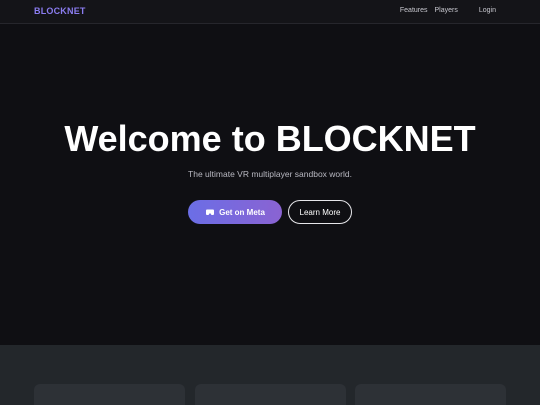 The width and height of the screenshot is (540, 405). I want to click on vr-headset-icon, so click(210, 212).